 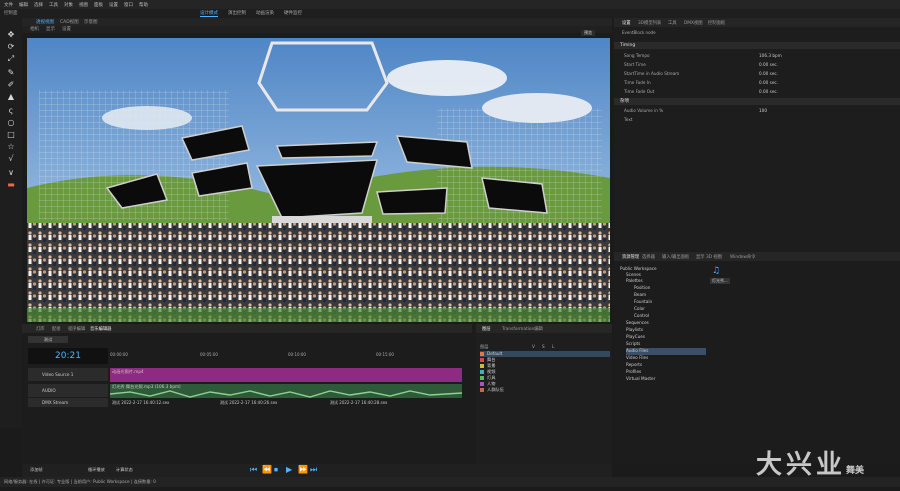 I want to click on display-menu: 显示, so click(x=50, y=29).